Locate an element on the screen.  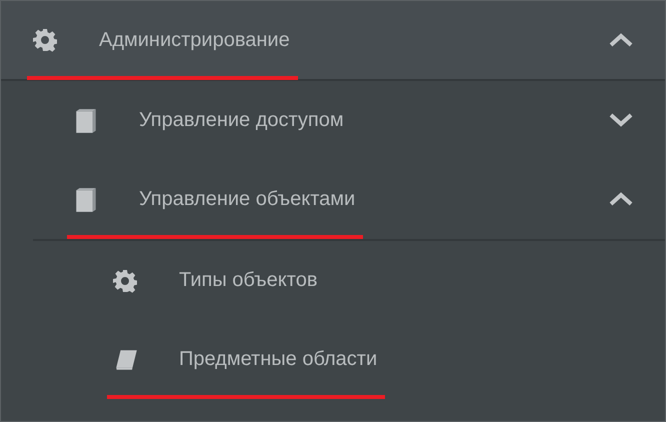
chevron-down-icon is located at coordinates (621, 120).